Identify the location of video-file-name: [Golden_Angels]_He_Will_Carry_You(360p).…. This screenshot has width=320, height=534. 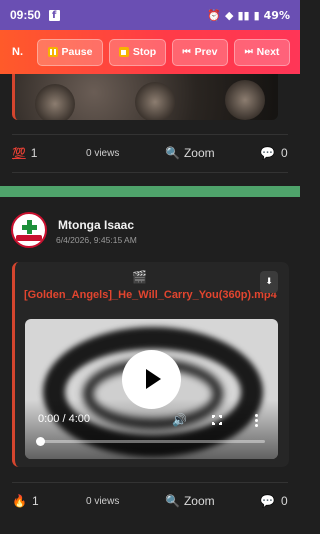
(150, 295).